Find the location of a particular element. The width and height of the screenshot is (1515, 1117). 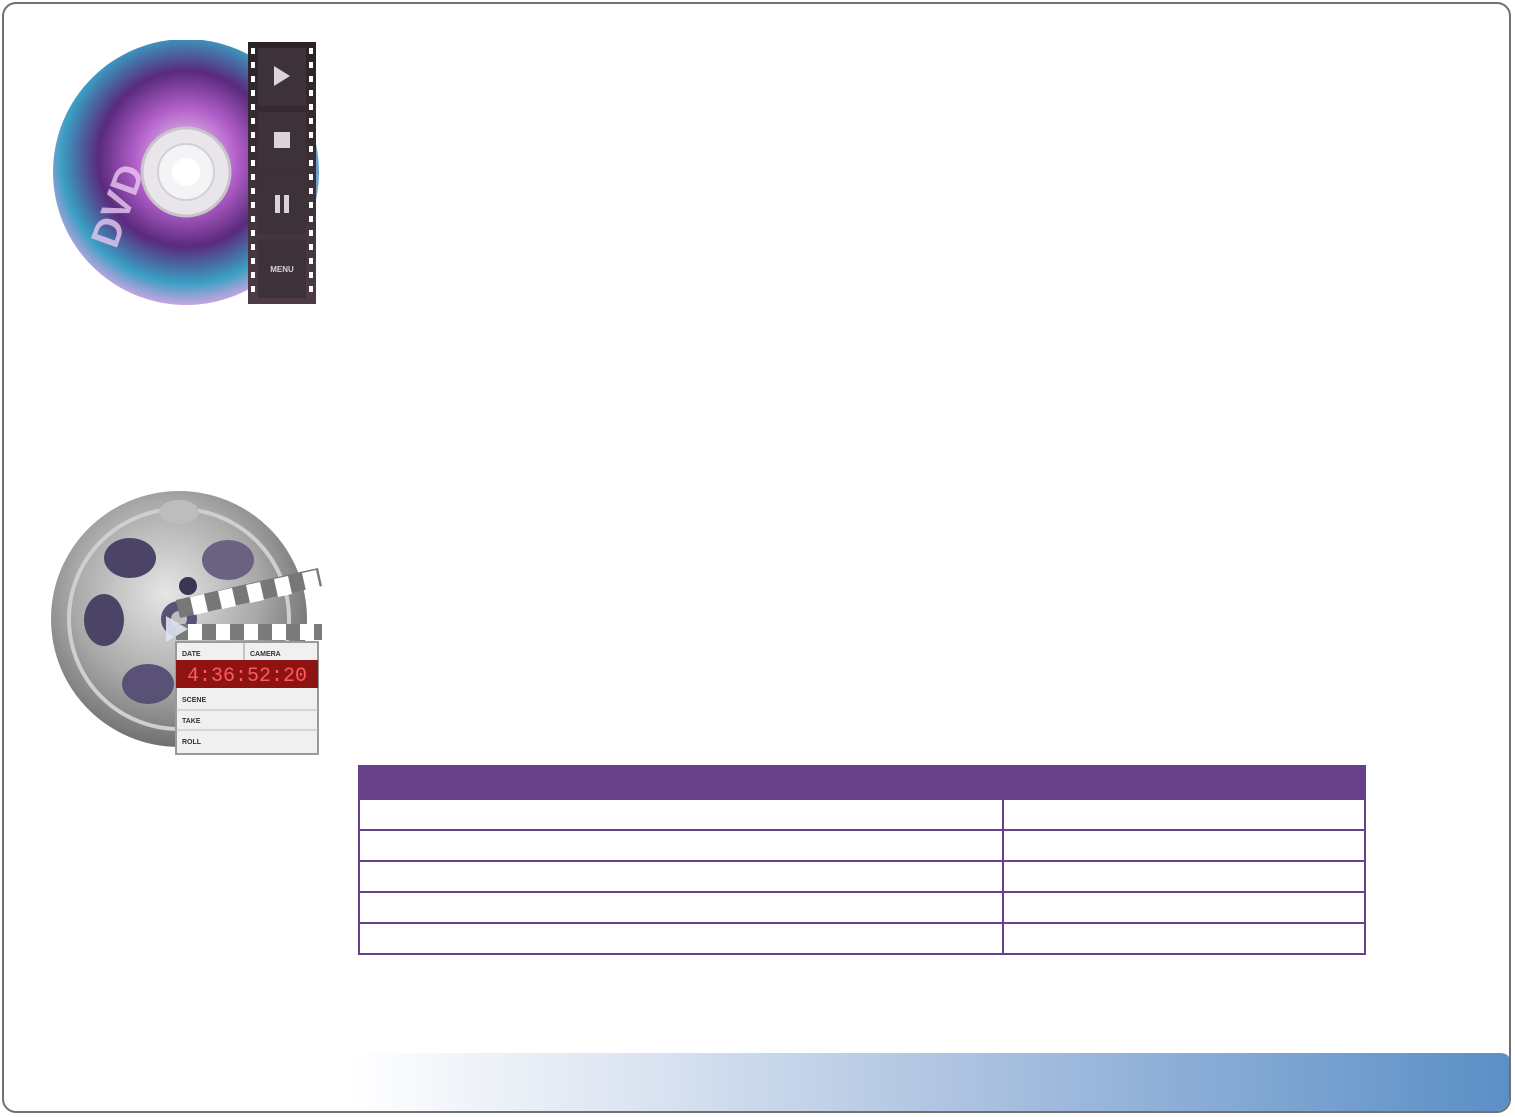

pause-icon is located at coordinates (277, 204).